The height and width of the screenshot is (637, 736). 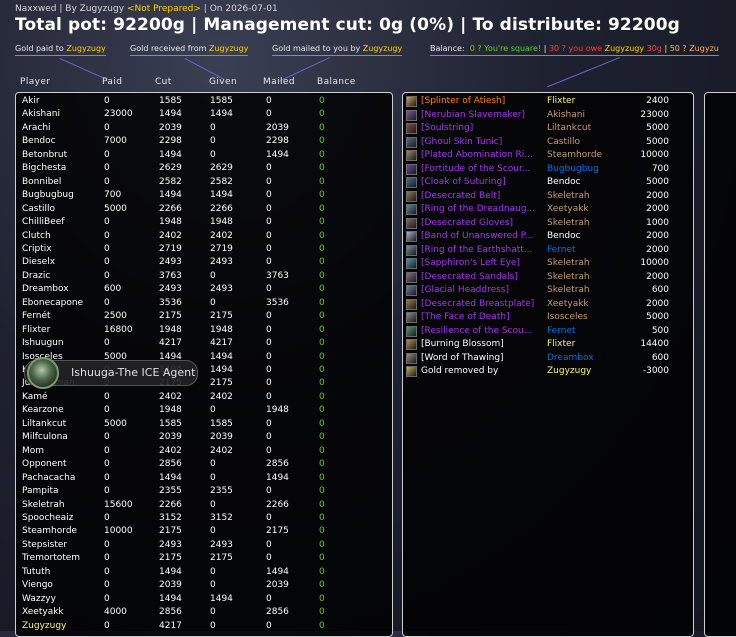 What do you see at coordinates (548, 184) in the screenshot?
I see `loot-row: [Cloak of Suturing] Bendoc 5000` at bounding box center [548, 184].